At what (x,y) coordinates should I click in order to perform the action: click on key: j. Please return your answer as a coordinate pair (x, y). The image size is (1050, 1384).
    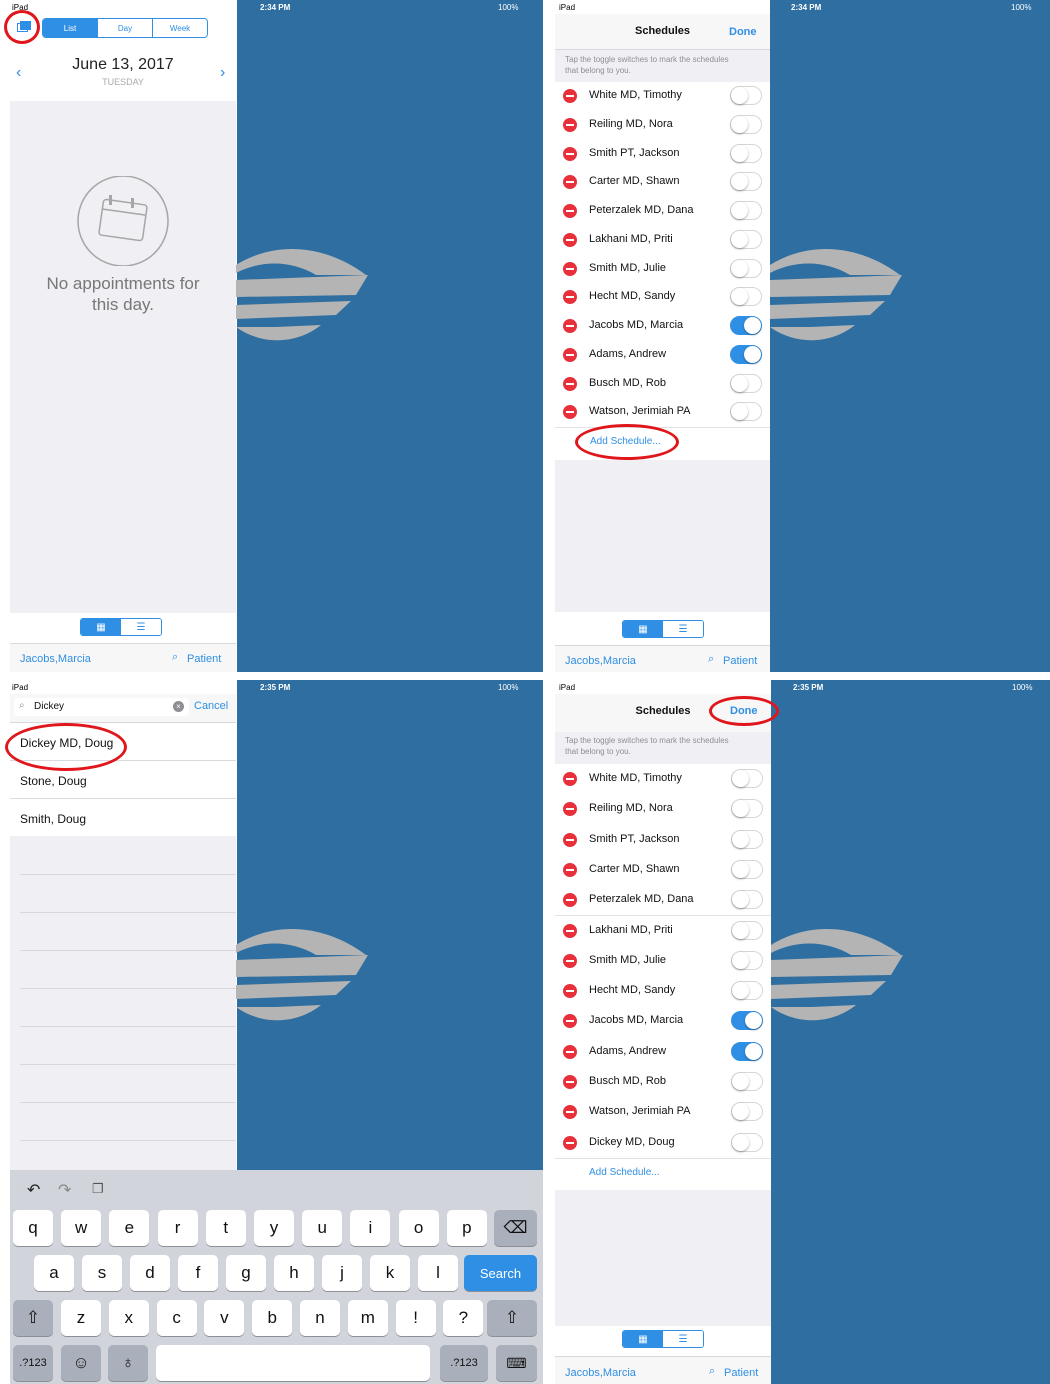
    Looking at the image, I should click on (342, 1273).